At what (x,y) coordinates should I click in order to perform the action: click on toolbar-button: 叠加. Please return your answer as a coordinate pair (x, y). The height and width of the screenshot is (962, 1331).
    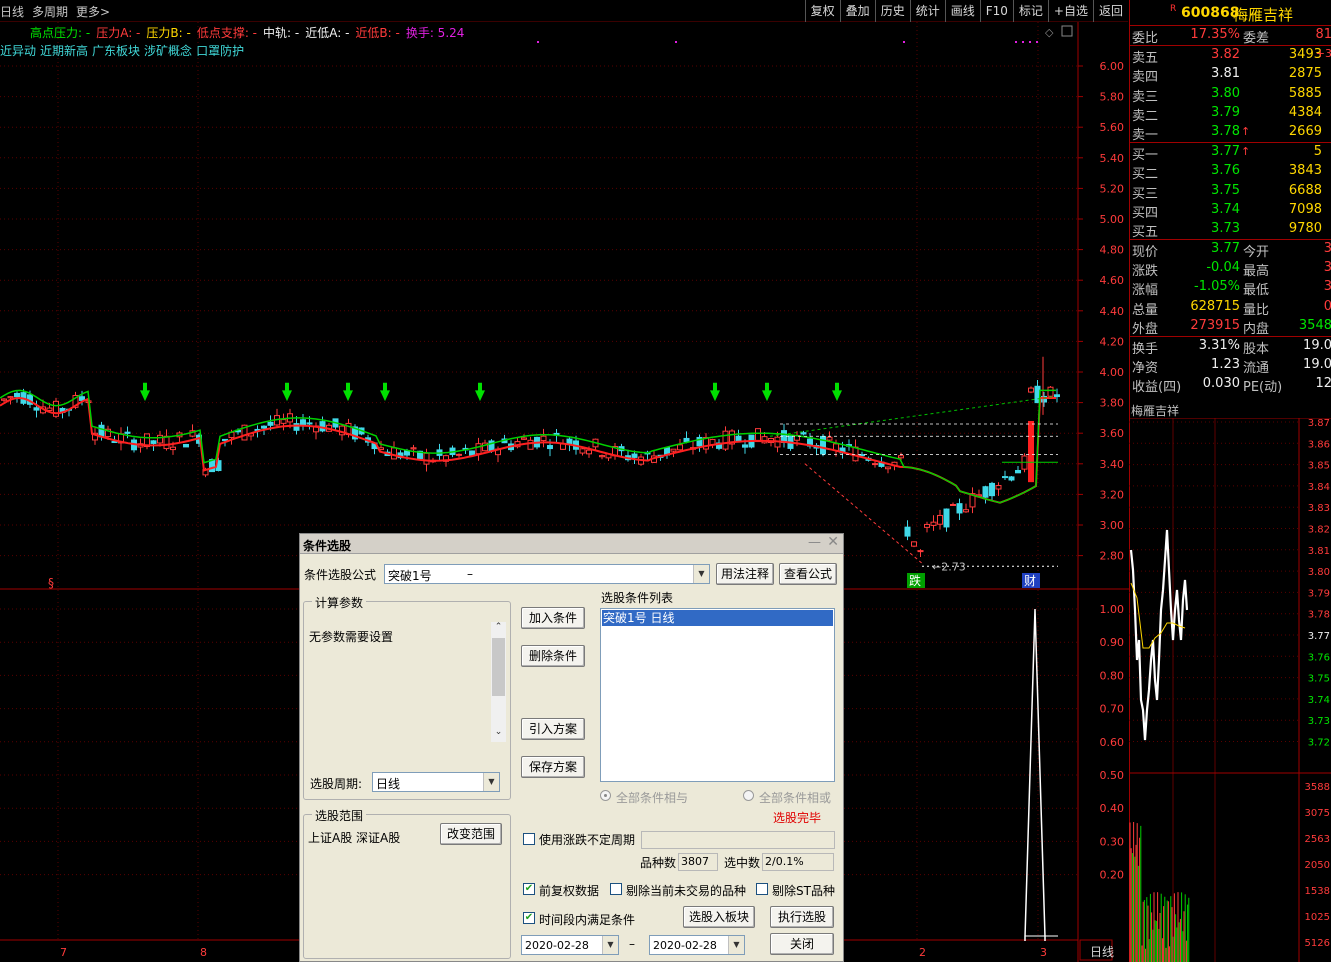
    Looking at the image, I should click on (857, 11).